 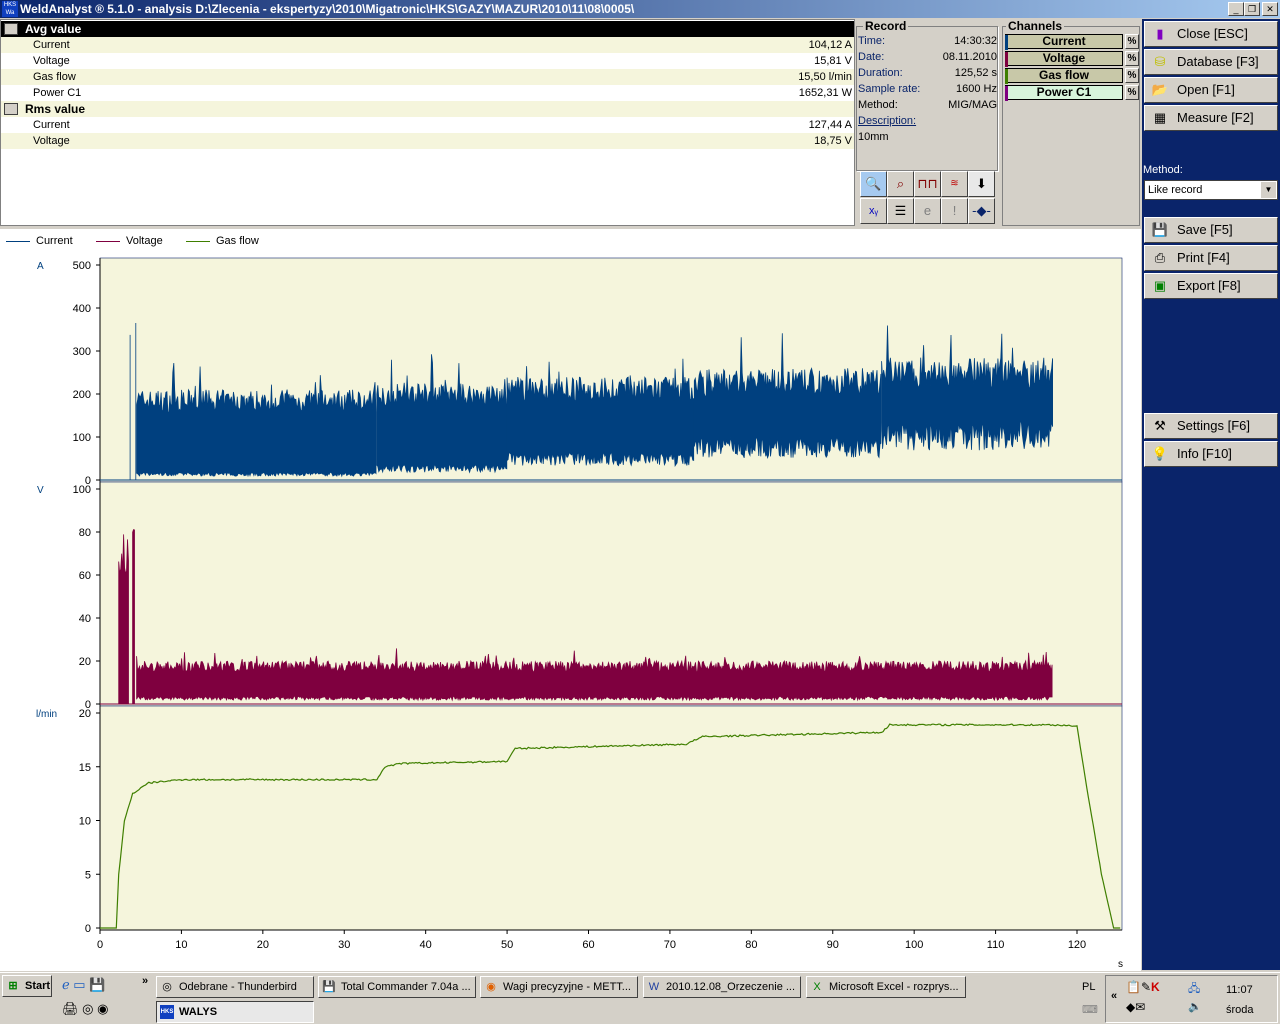 What do you see at coordinates (427, 141) in the screenshot?
I see `table-row: Voltage 18,75 V` at bounding box center [427, 141].